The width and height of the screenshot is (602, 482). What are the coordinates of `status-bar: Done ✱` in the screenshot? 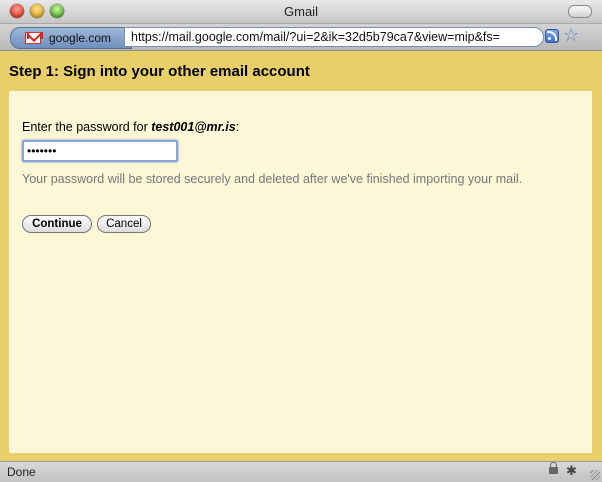 It's located at (301, 471).